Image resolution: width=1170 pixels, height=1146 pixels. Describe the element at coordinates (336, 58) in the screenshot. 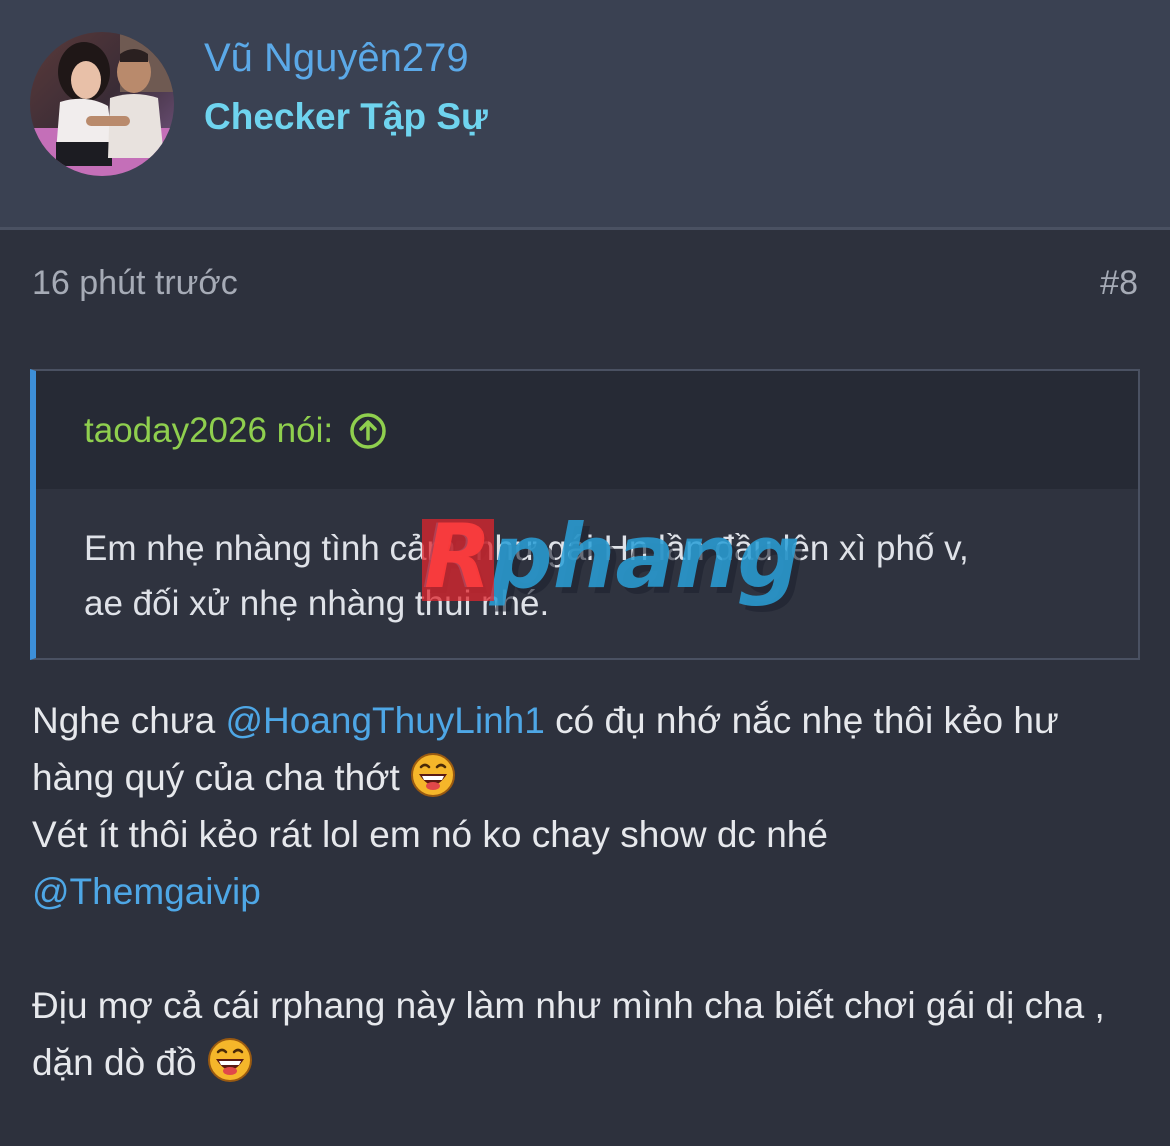

I see `username: Vũ Nguyên279` at that location.